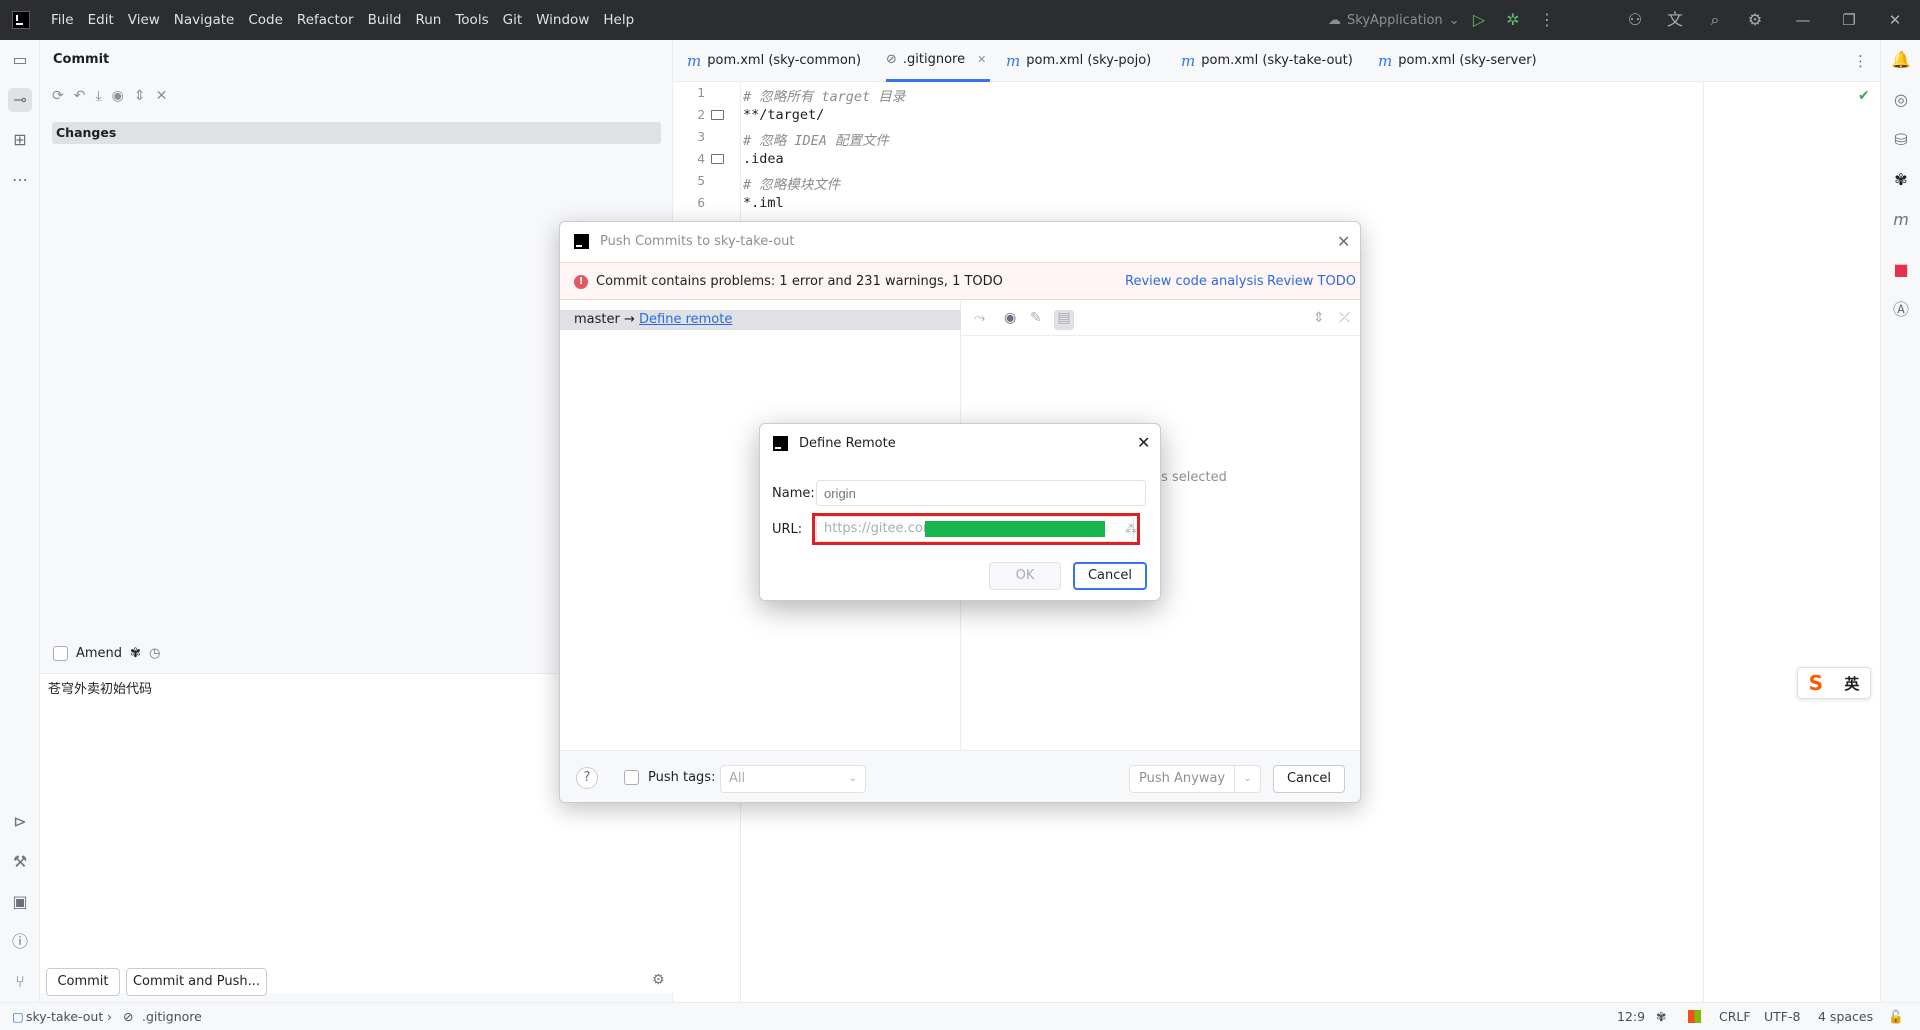 The image size is (1920, 1030). Describe the element at coordinates (20, 60) in the screenshot. I see `project-folder-icon: ▭` at that location.